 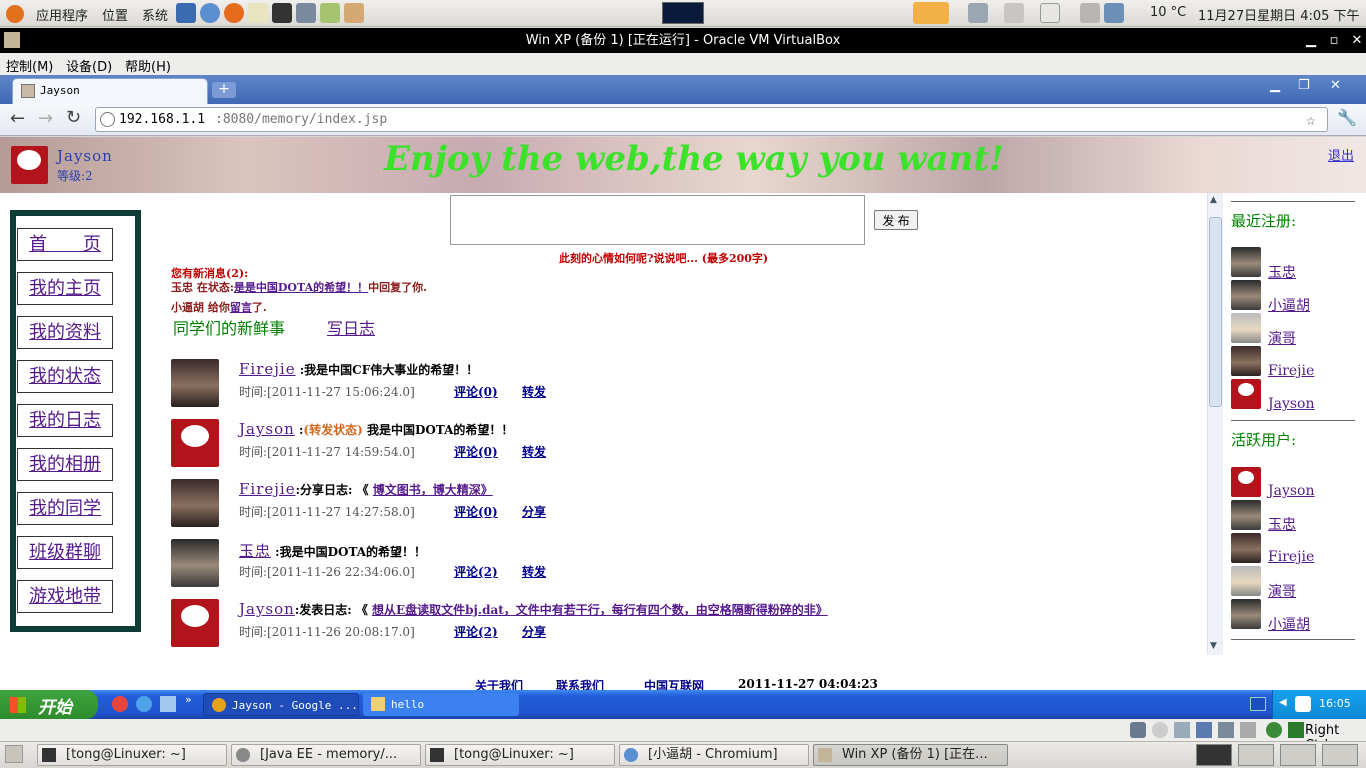 What do you see at coordinates (1335, 85) in the screenshot?
I see `chrome-close-icon: ✕` at bounding box center [1335, 85].